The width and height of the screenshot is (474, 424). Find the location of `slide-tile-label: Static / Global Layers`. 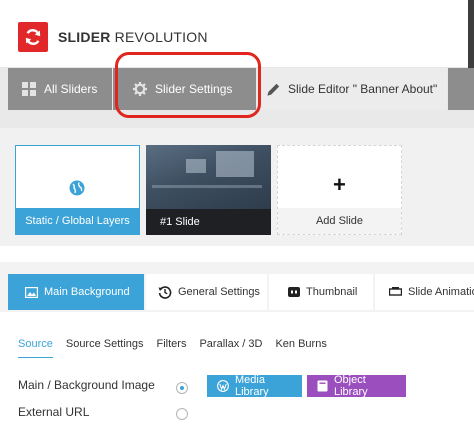

slide-tile-label: Static / Global Layers is located at coordinates (77, 221).